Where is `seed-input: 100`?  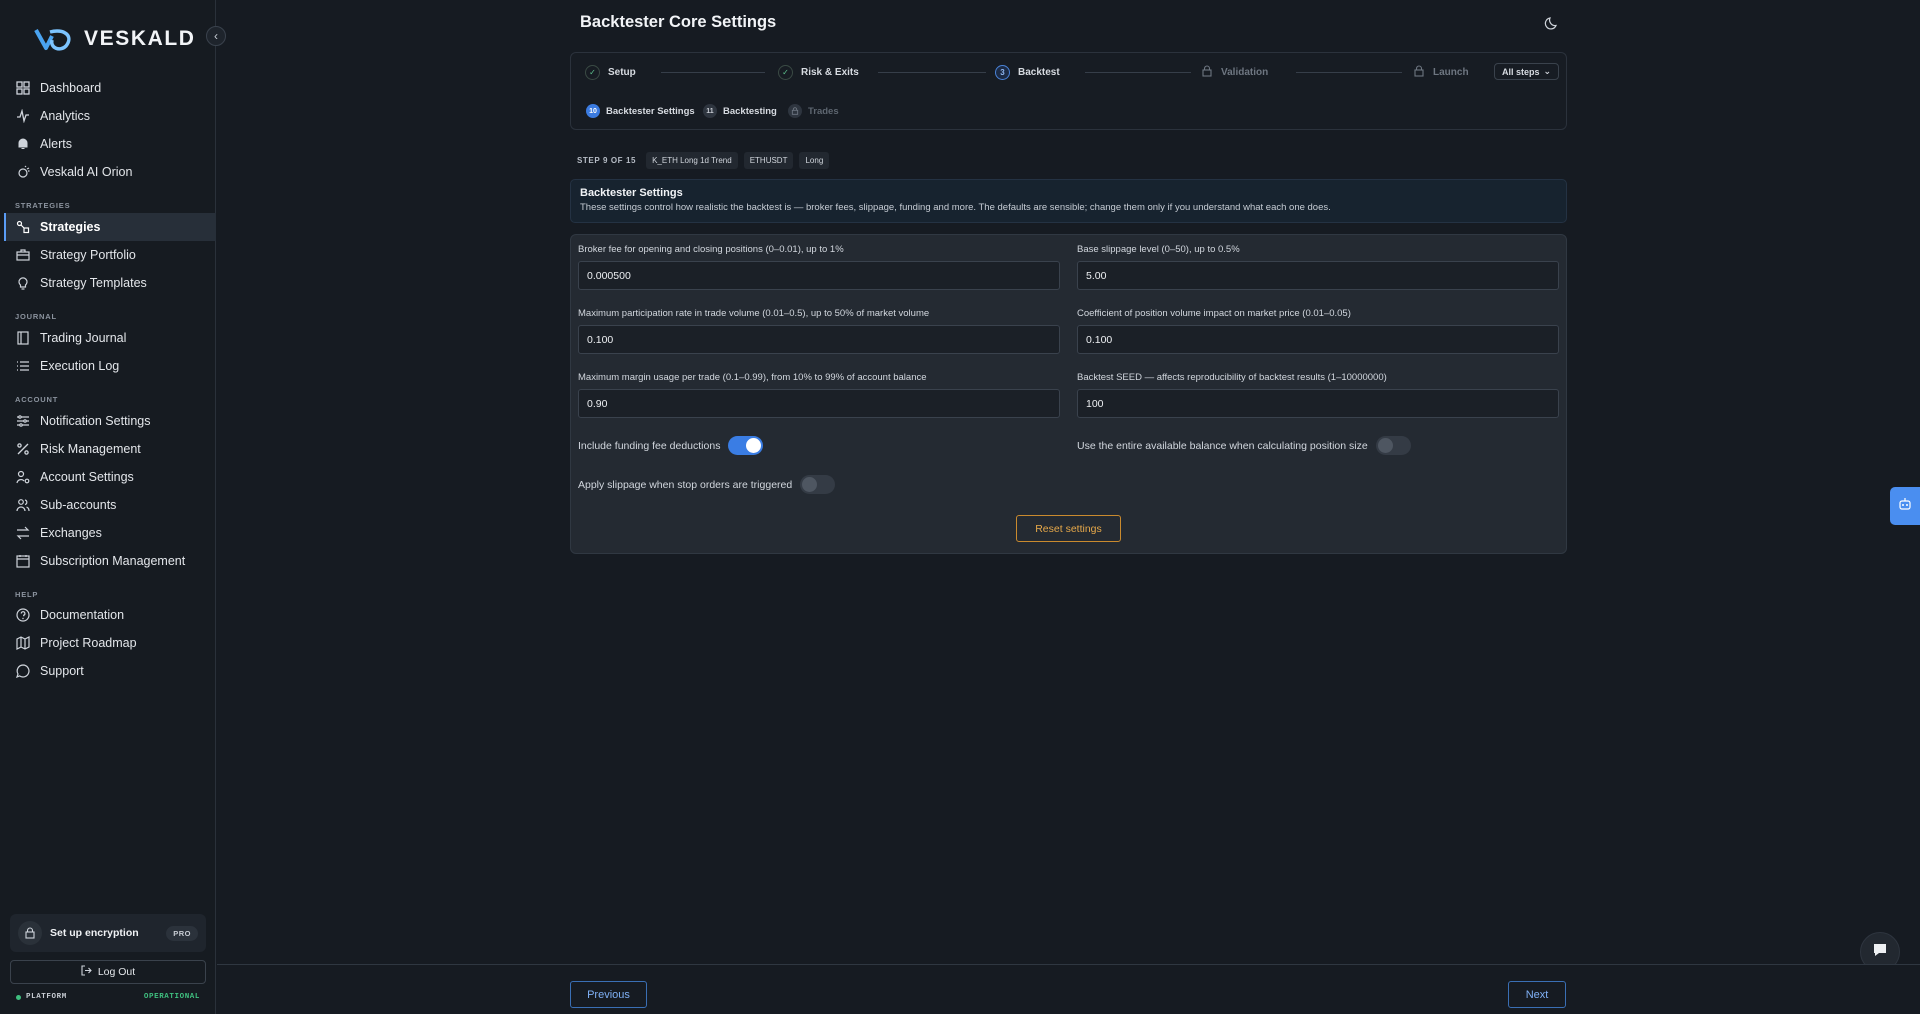
seed-input: 100 is located at coordinates (1318, 403).